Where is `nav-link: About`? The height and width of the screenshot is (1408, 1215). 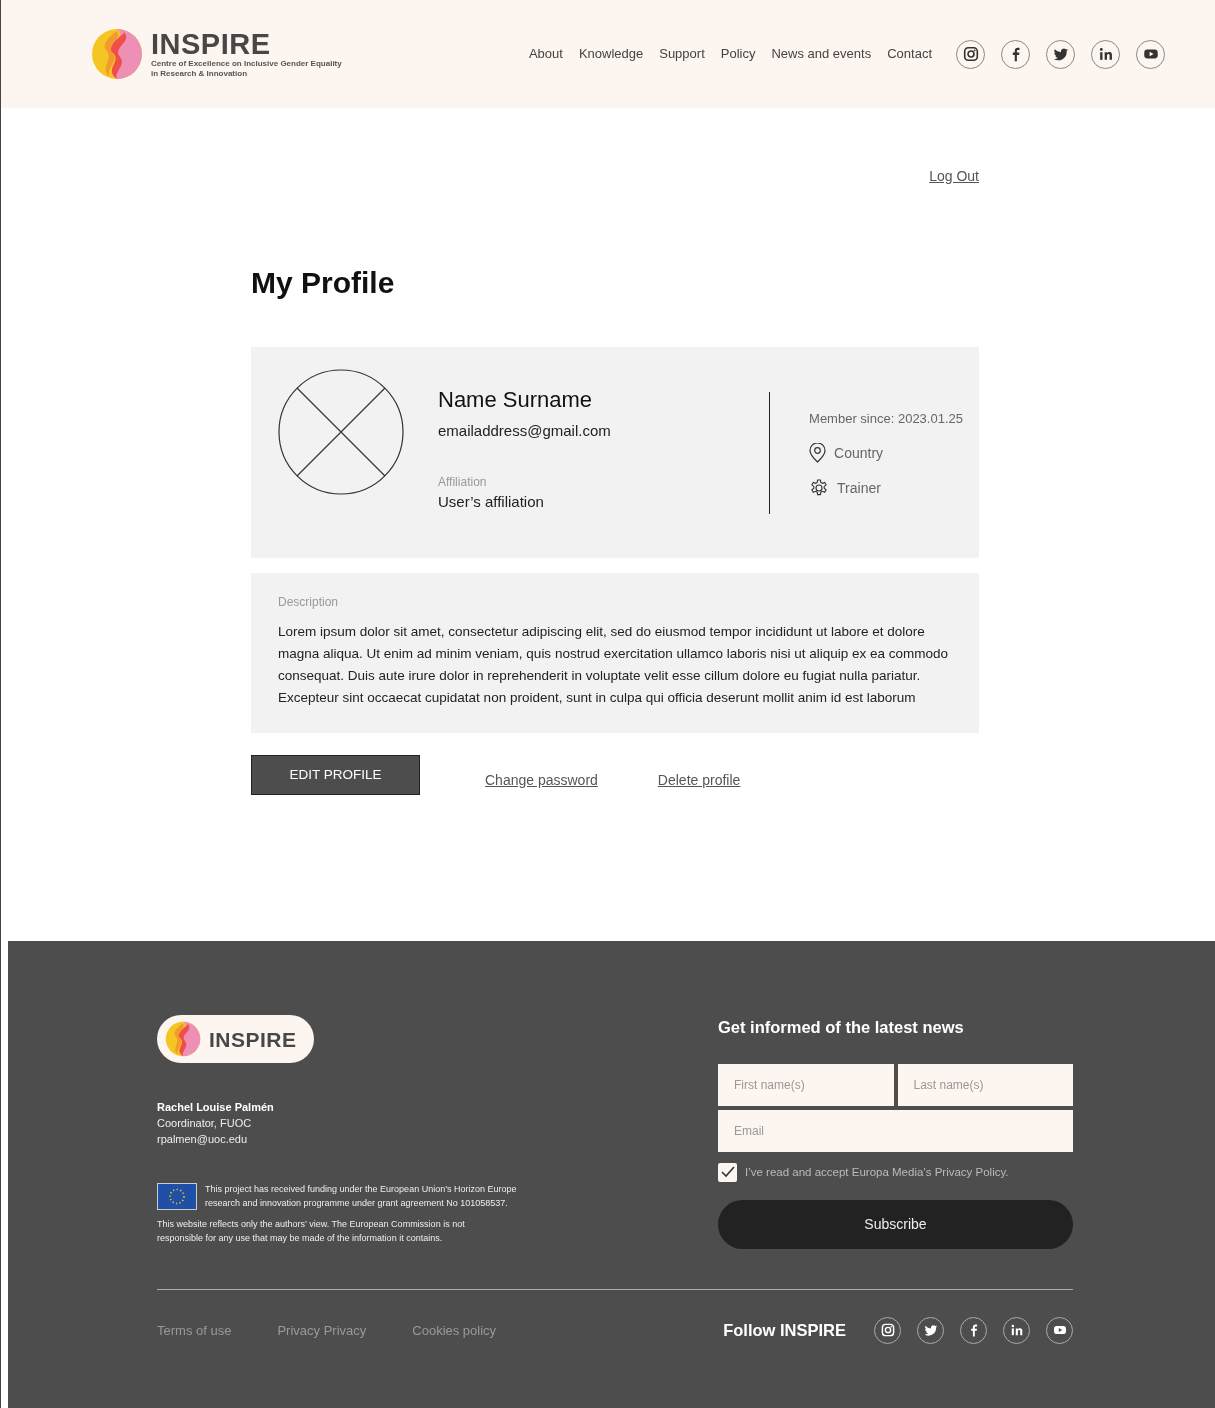 nav-link: About is located at coordinates (545, 54).